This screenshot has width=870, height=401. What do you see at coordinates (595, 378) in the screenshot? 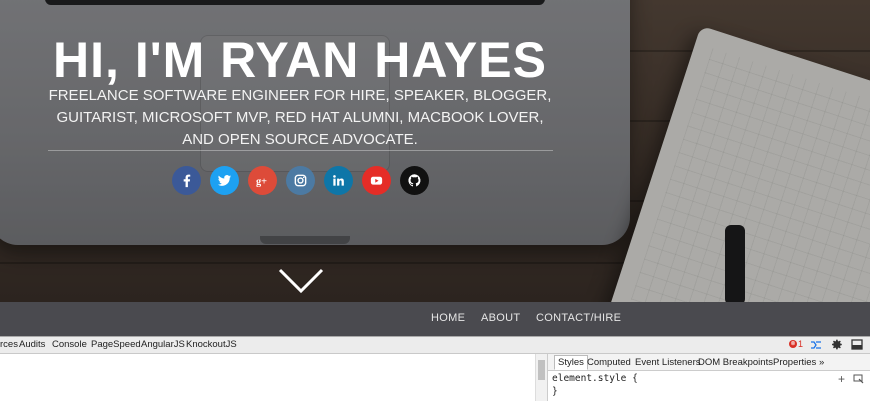
I see `style-rule-selector: element.style {` at bounding box center [595, 378].